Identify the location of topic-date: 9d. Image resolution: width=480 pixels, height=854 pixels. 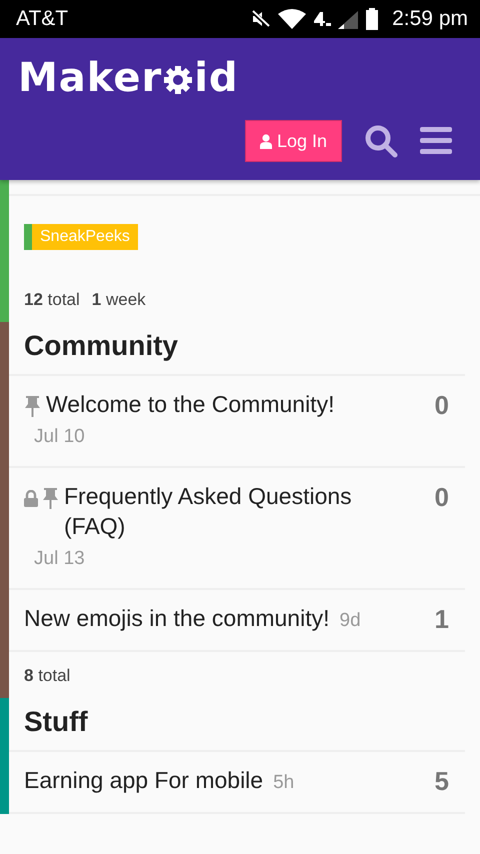
(350, 620).